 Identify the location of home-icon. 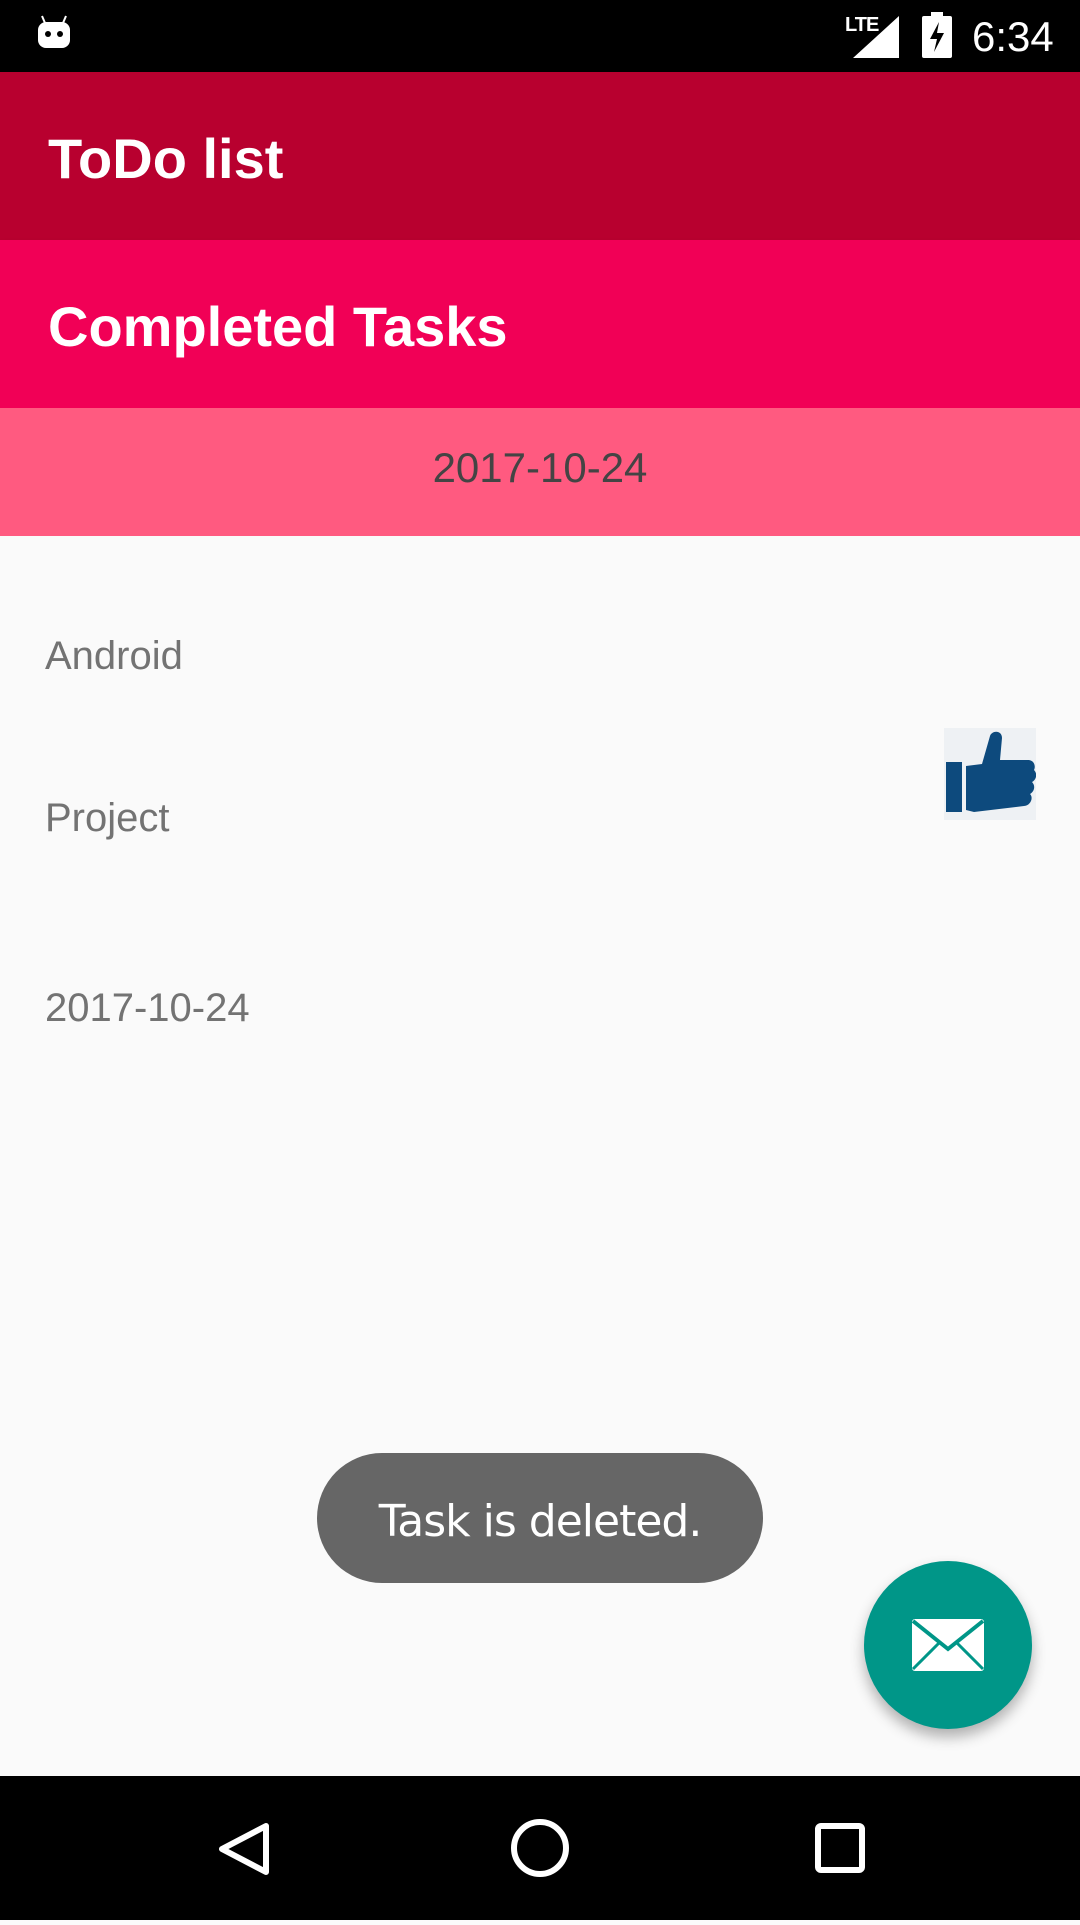
(540, 1850).